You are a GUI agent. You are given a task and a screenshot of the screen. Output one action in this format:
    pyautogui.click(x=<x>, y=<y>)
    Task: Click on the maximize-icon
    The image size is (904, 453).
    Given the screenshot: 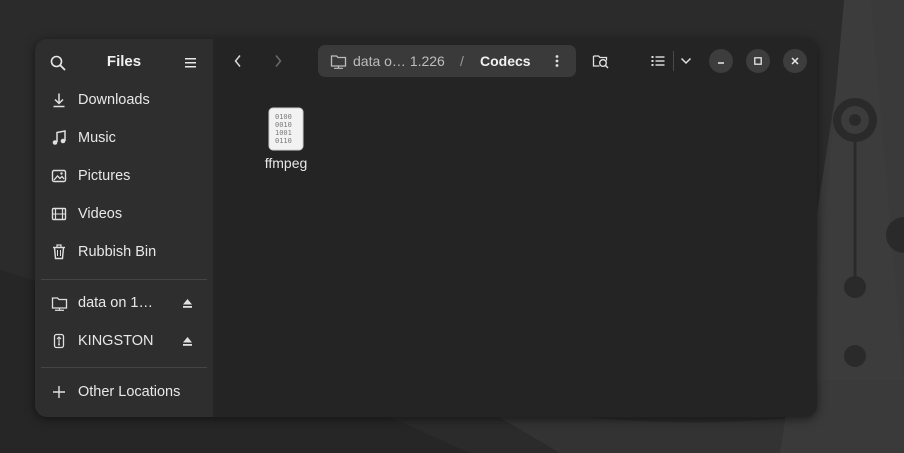 What is the action you would take?
    pyautogui.click(x=758, y=61)
    